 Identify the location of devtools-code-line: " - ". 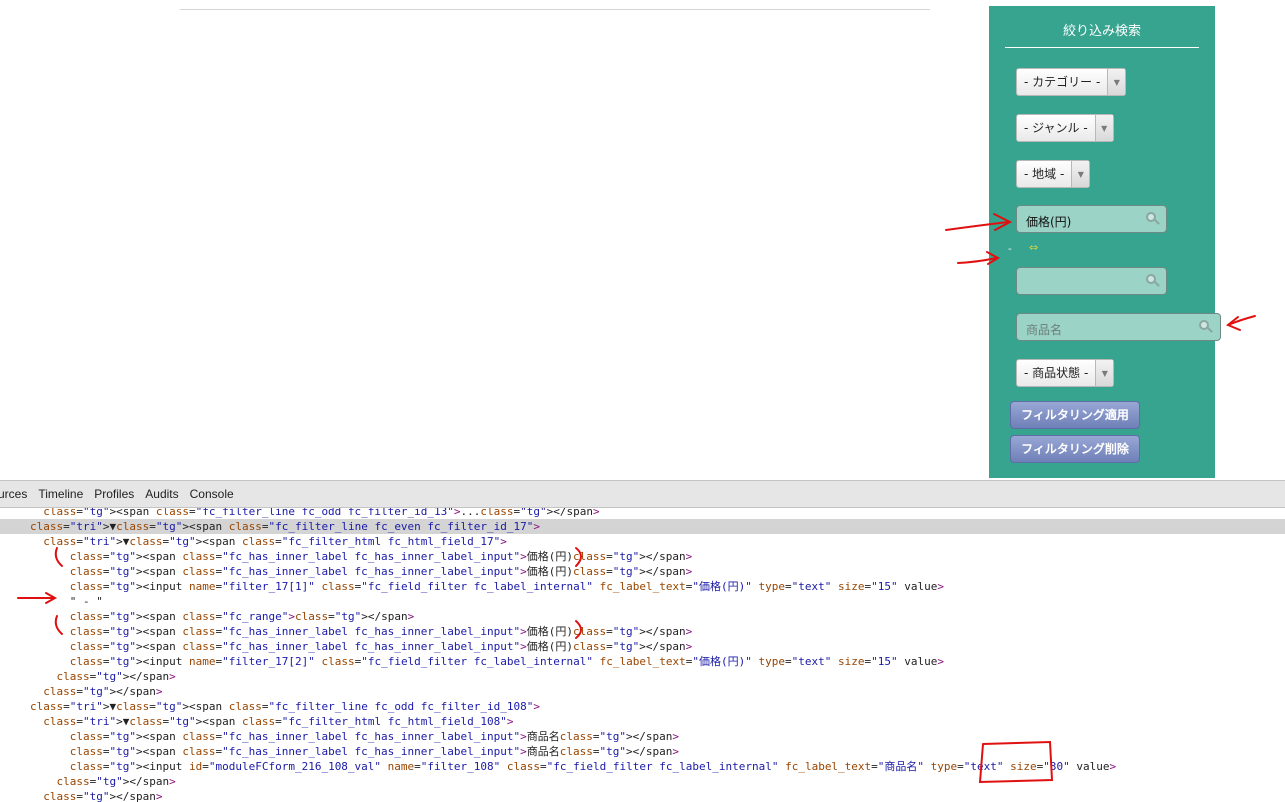
(642, 601).